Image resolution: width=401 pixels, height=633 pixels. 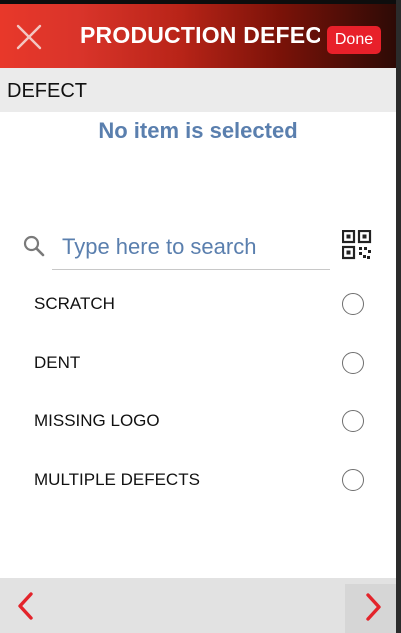 I want to click on next-button, so click(x=370, y=608).